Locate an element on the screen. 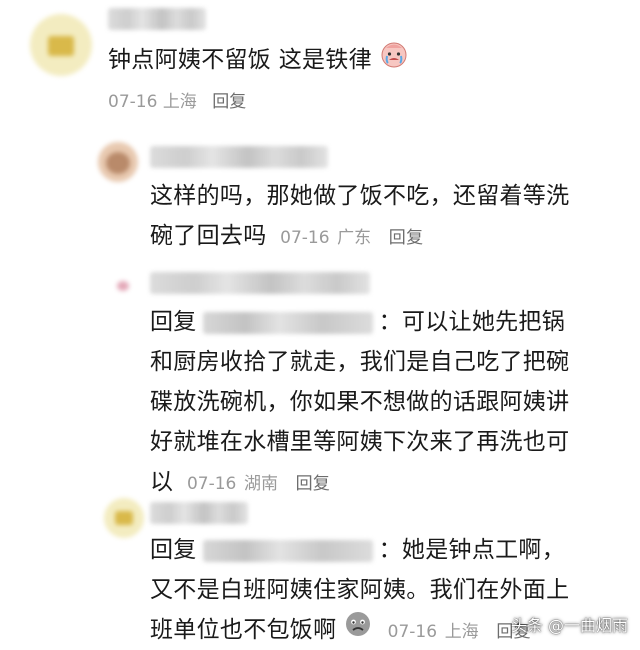  crying-face-icon is located at coordinates (394, 60).